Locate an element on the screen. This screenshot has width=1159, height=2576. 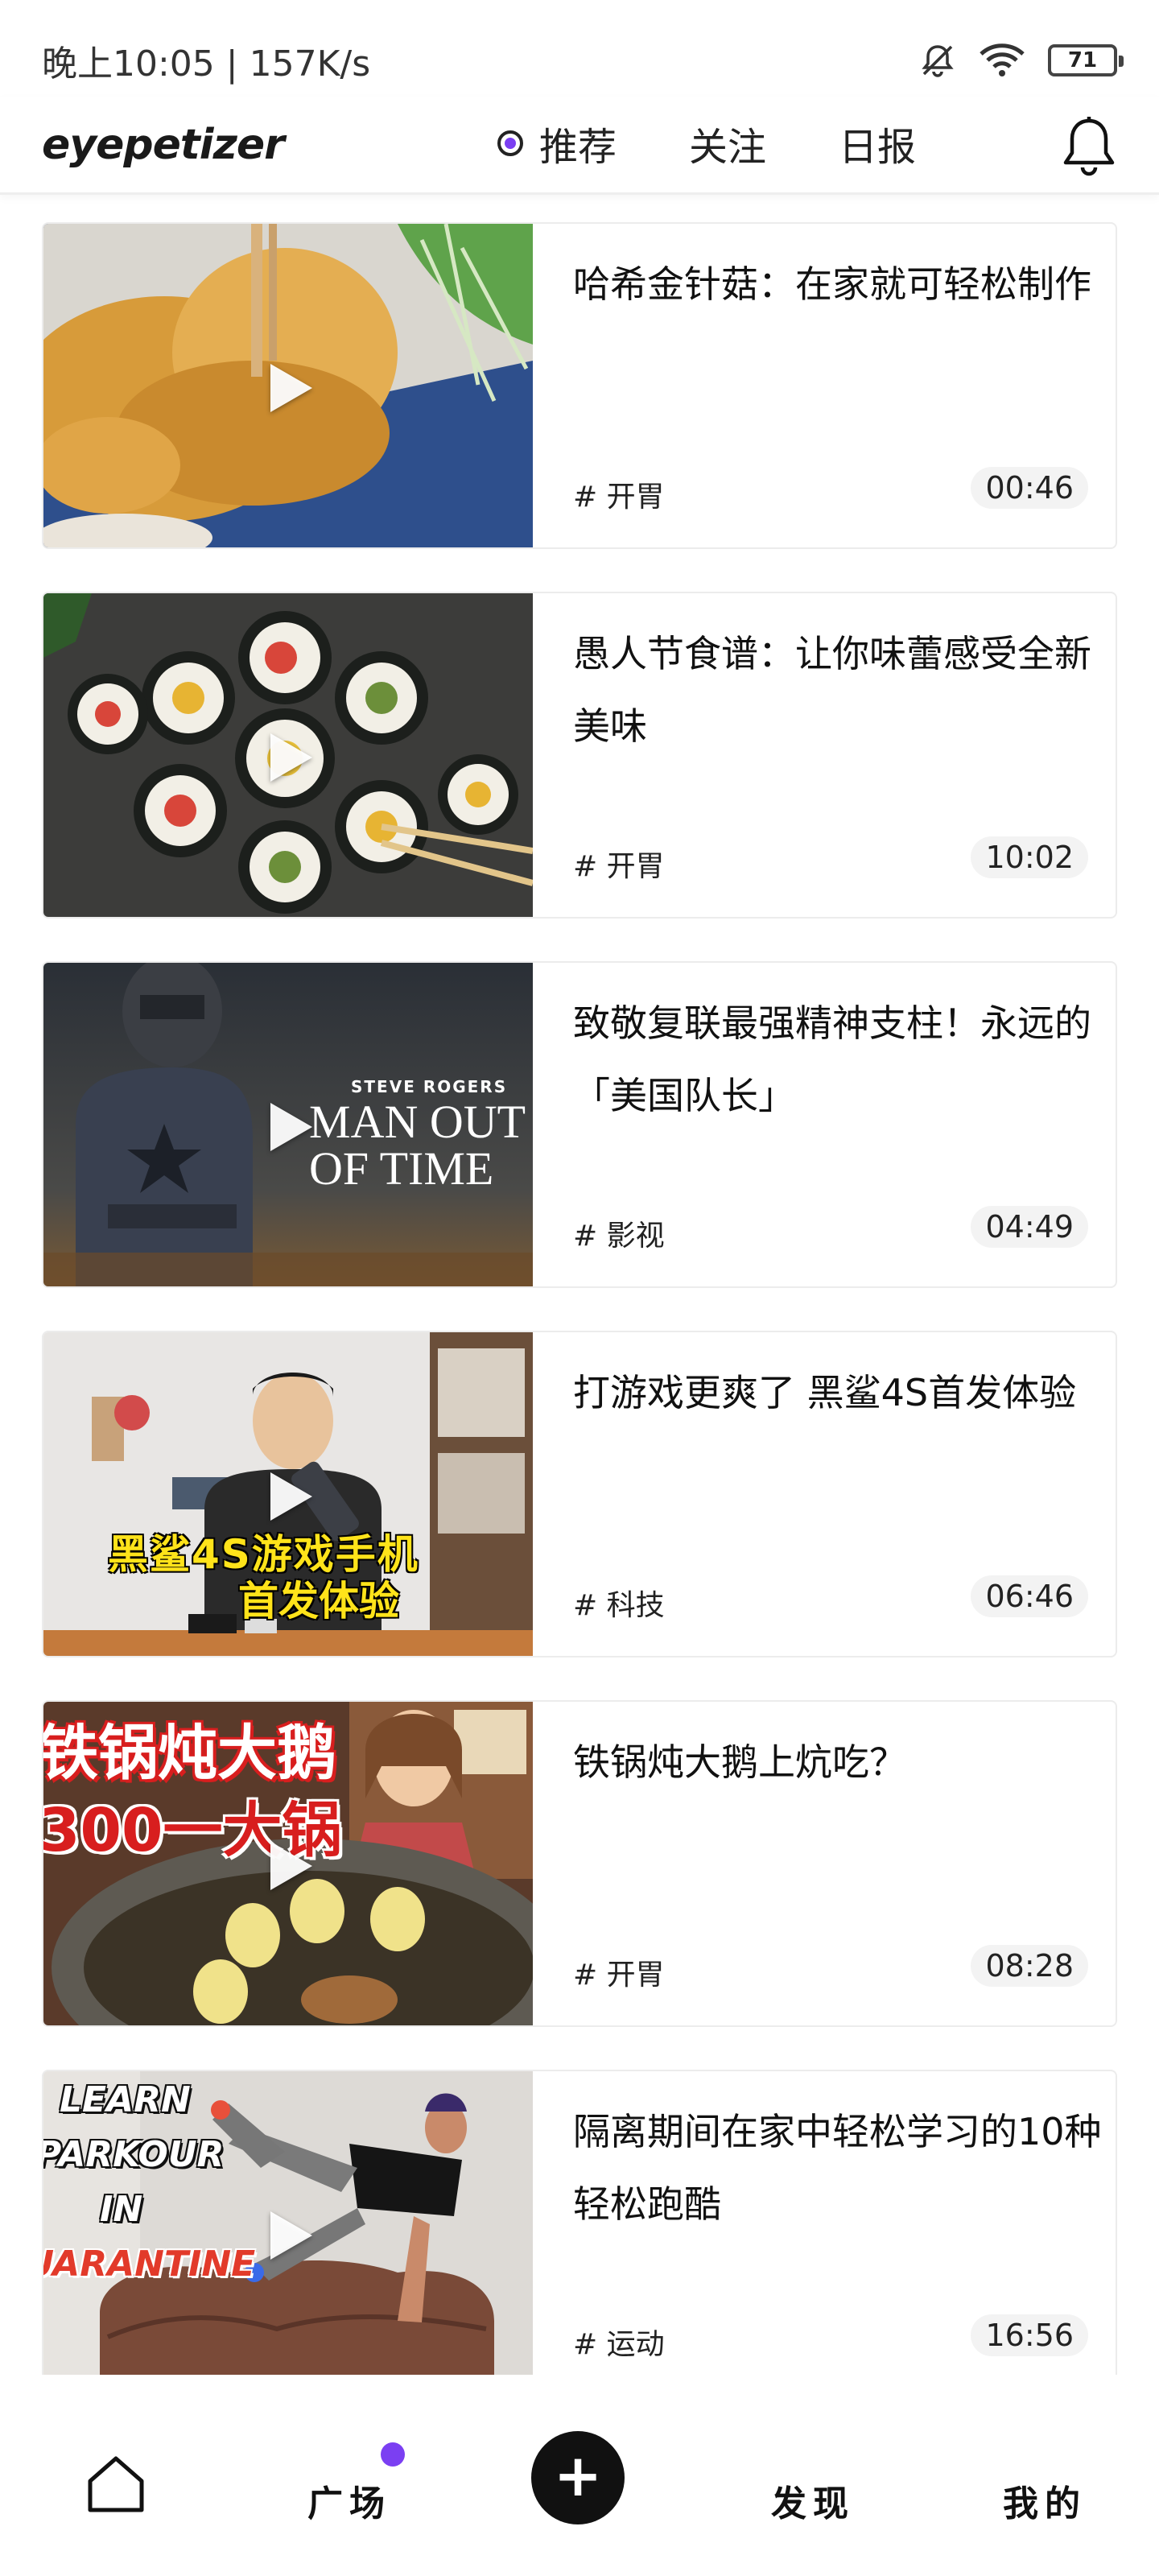
video-thumbnail: 黑鲨4S游戏手机 首发体验 is located at coordinates (288, 1494).